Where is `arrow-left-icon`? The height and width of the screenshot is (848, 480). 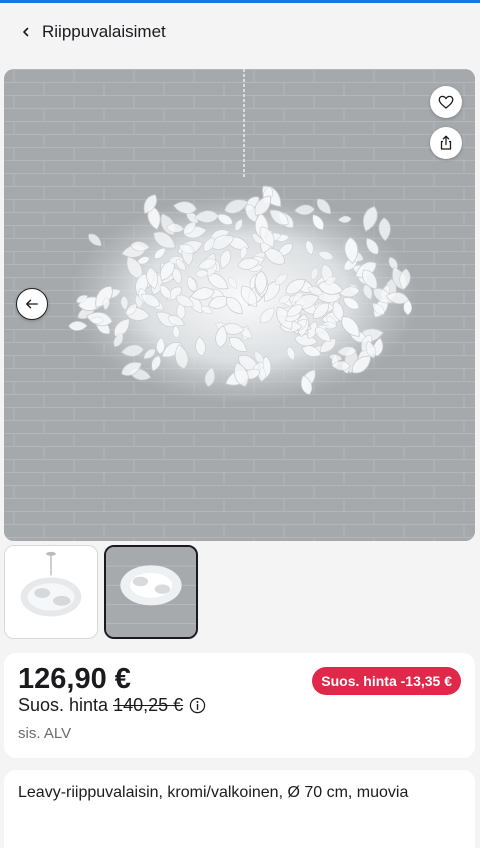
arrow-left-icon is located at coordinates (32, 304).